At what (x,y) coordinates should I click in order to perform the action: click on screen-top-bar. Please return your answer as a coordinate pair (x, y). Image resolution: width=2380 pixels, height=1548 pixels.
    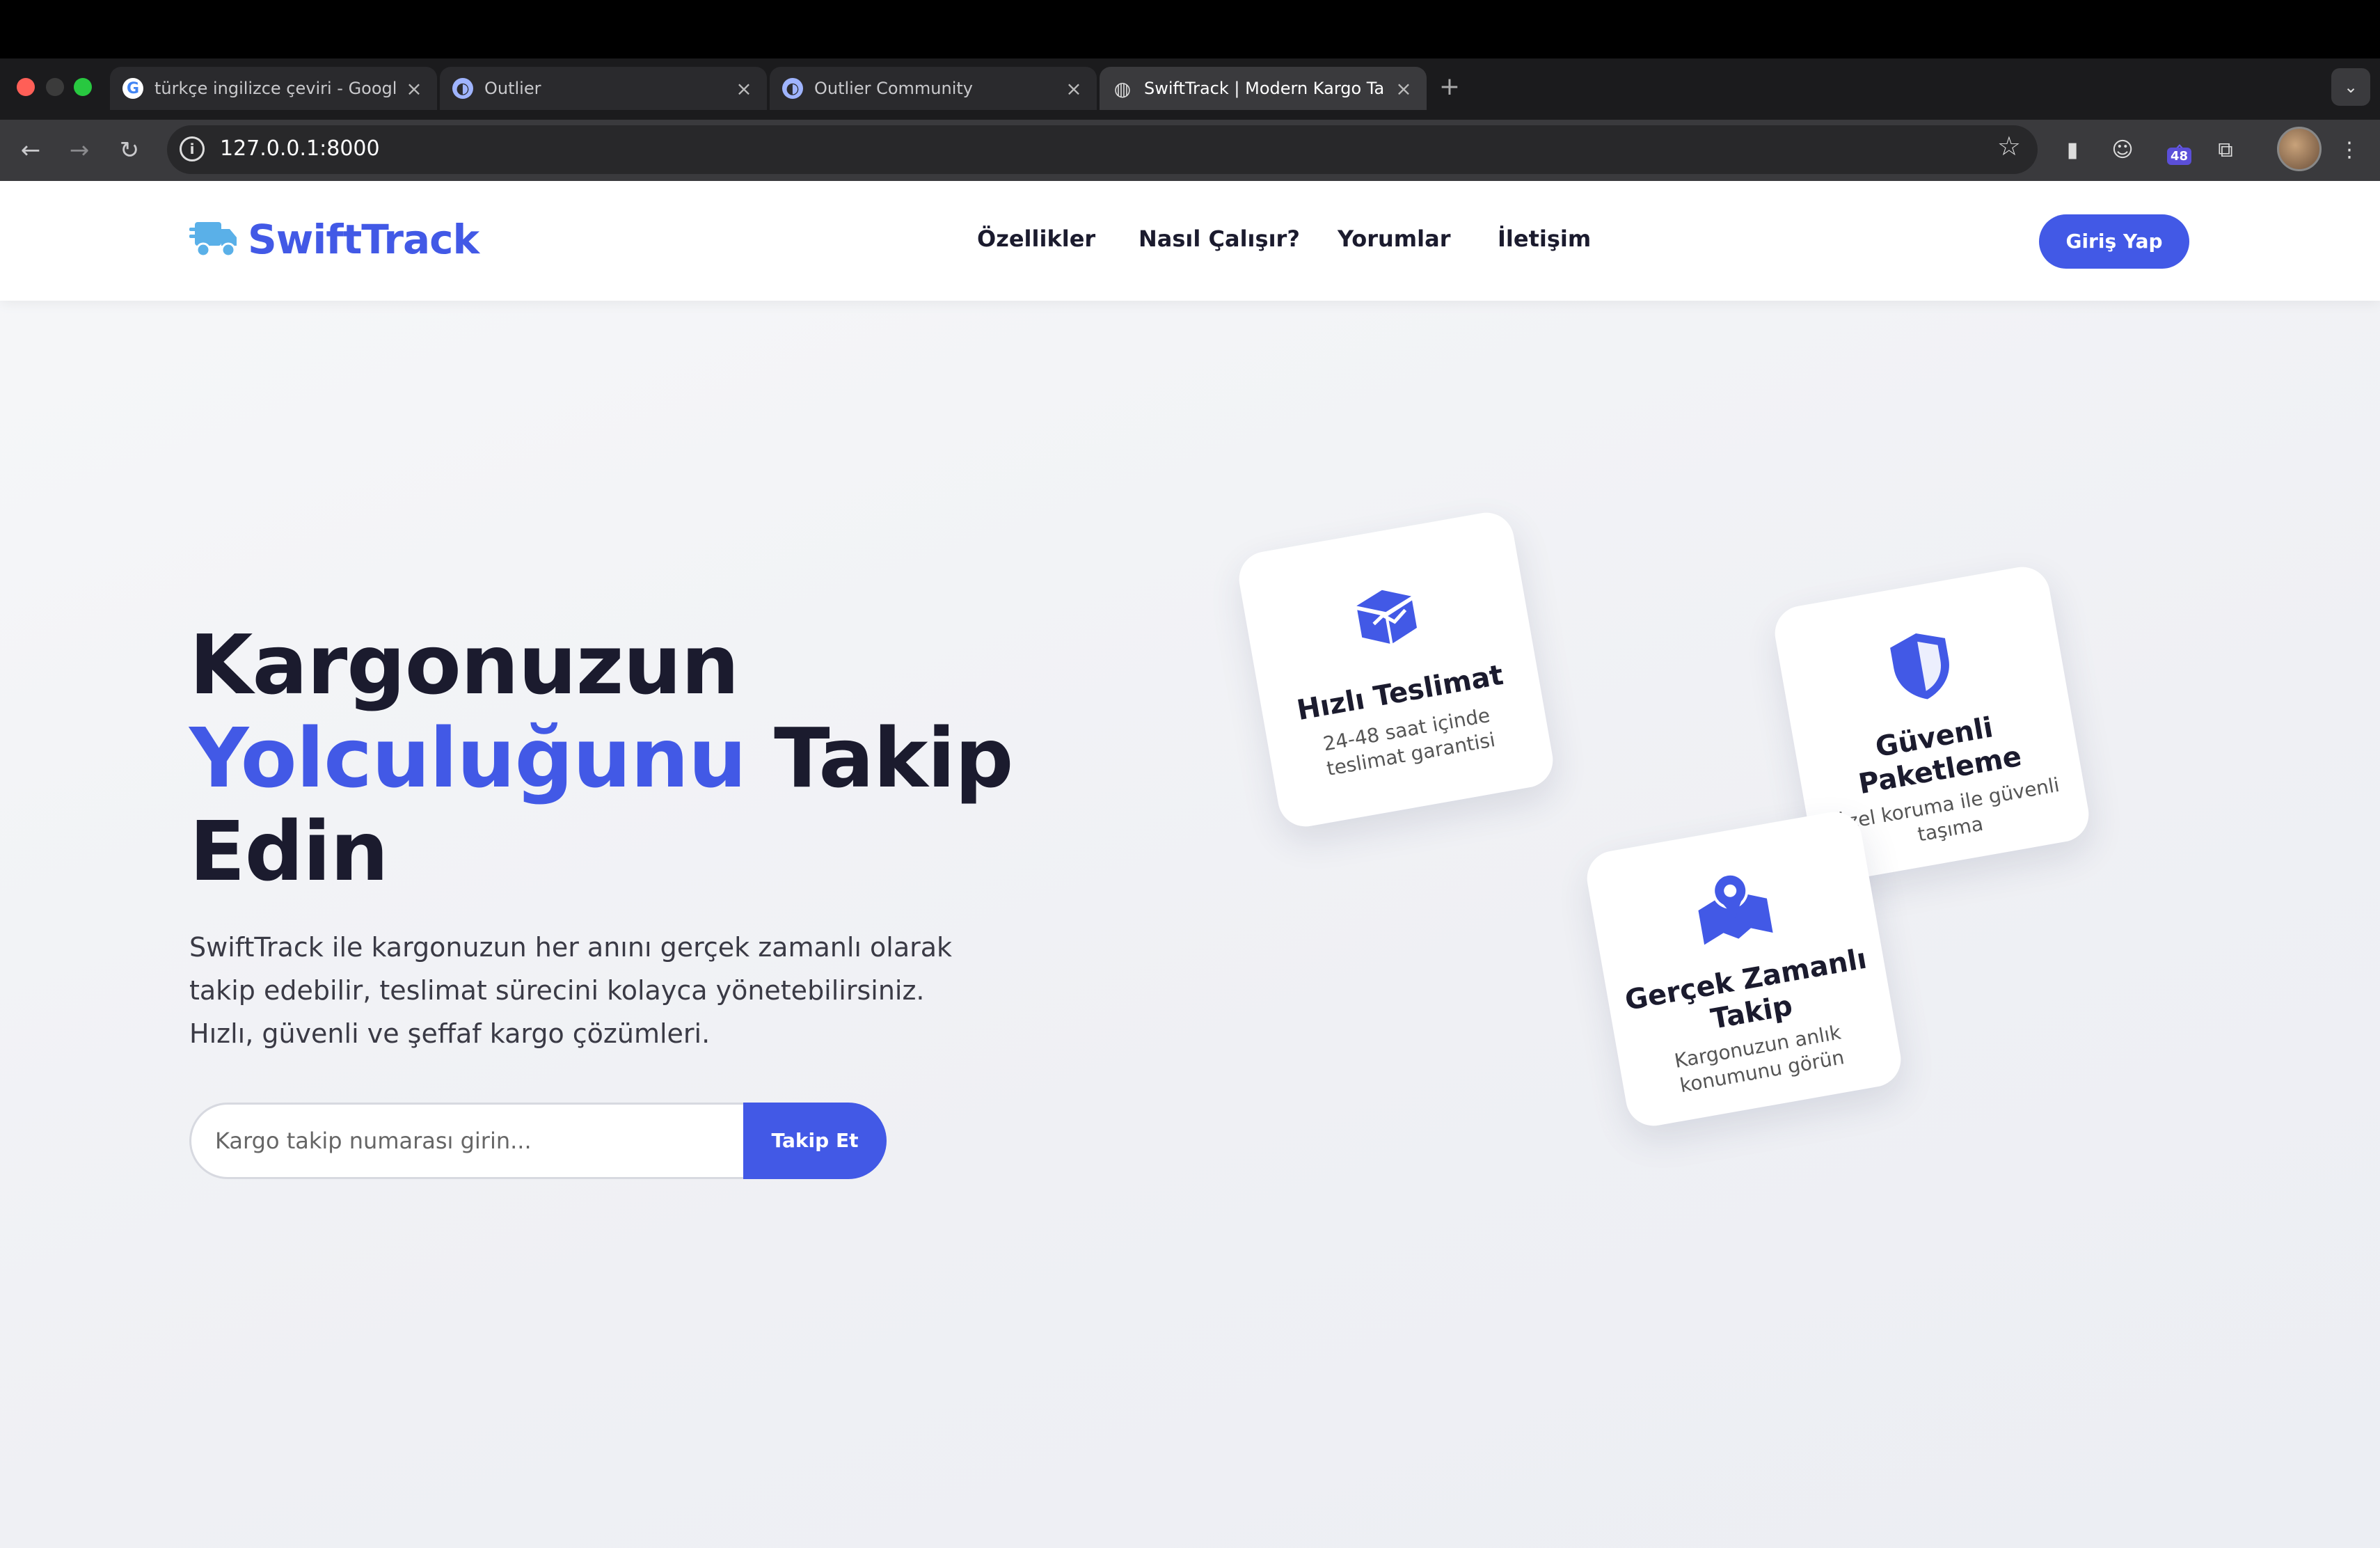
    Looking at the image, I should click on (1190, 29).